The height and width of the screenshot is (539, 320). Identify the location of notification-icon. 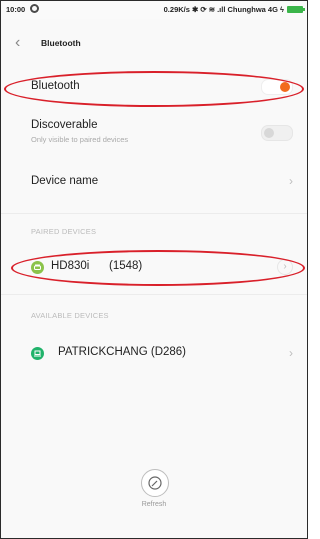
(34, 8).